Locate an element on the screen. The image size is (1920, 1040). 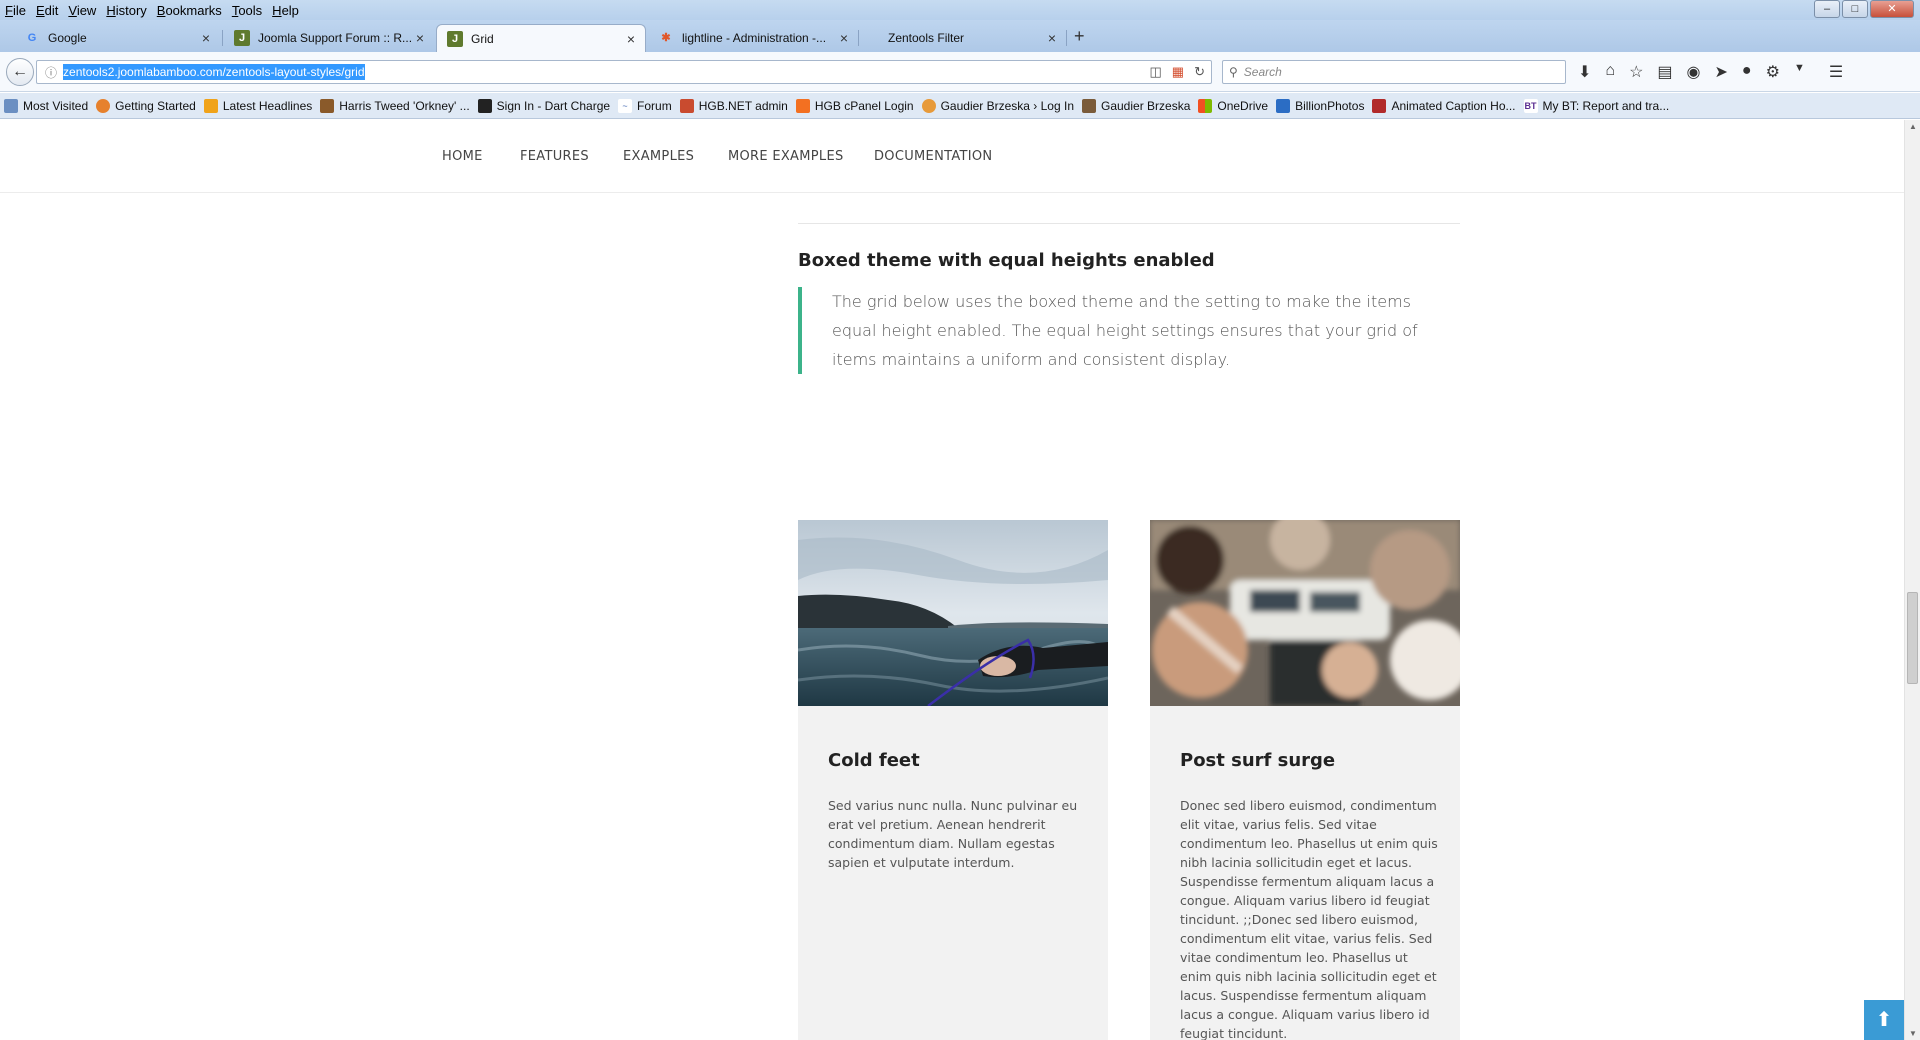
bookmark-dart-charge: Sign In - Dart Charge is located at coordinates (543, 105).